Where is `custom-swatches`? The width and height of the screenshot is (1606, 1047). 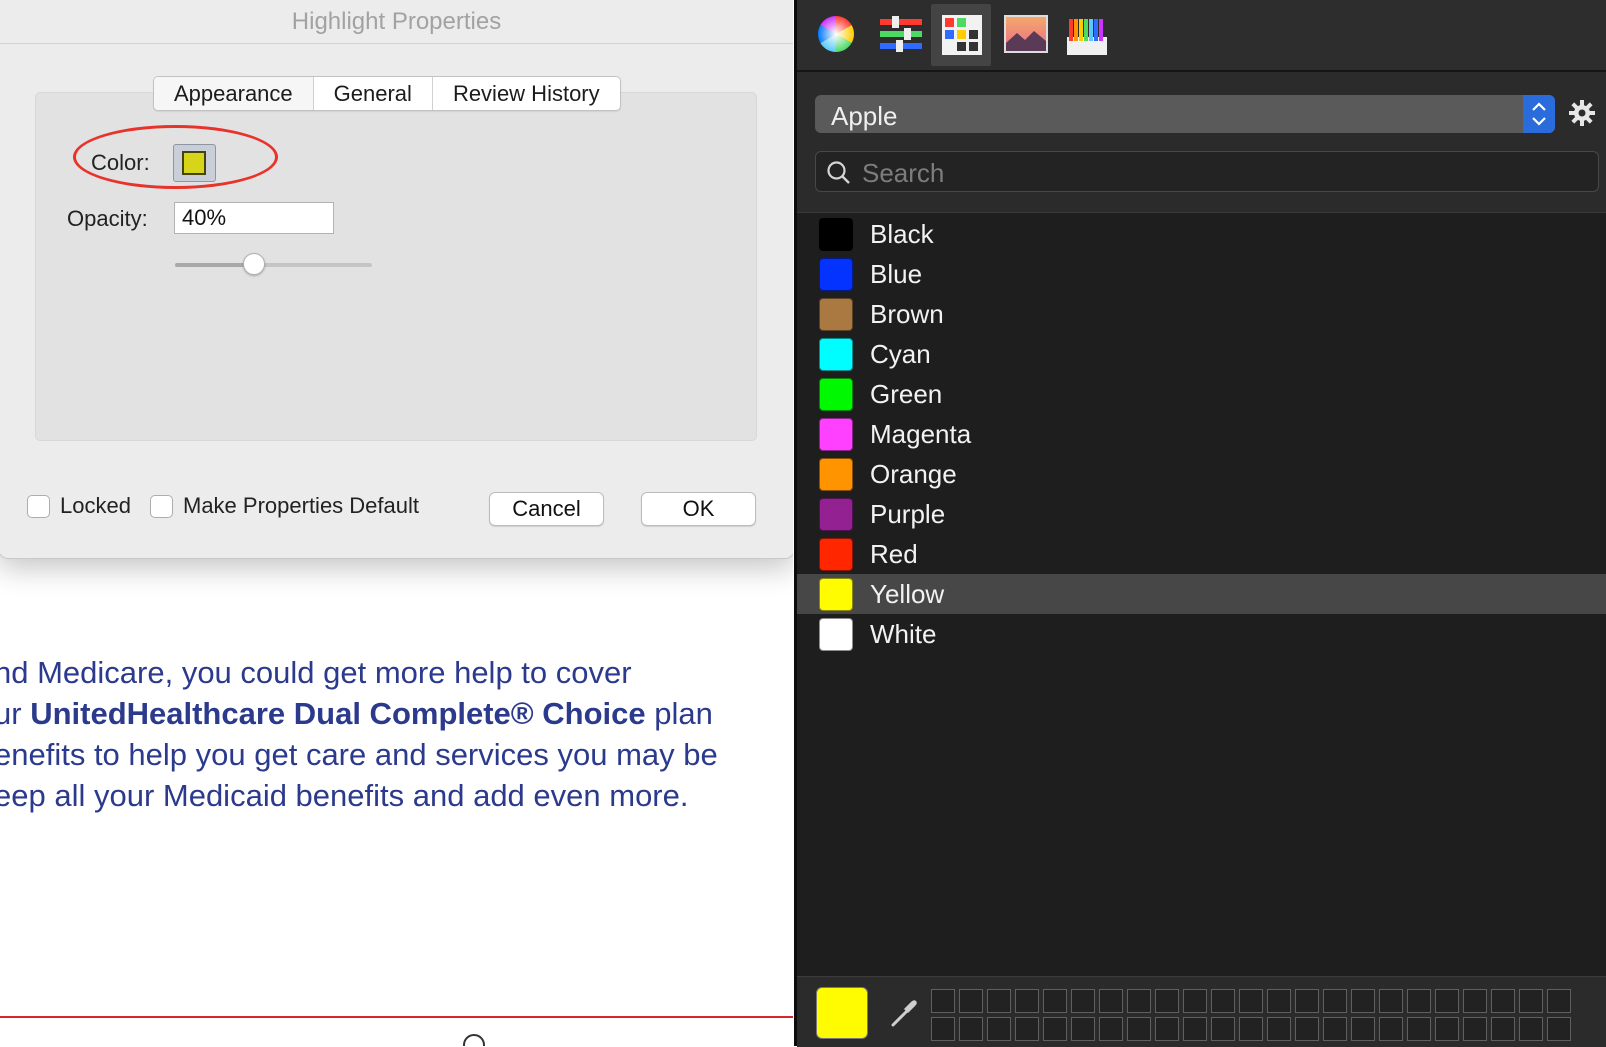 custom-swatches is located at coordinates (1251, 1015).